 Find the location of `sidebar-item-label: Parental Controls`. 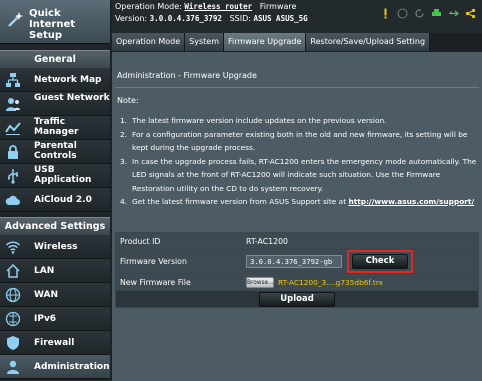

sidebar-item-label: Parental Controls is located at coordinates (55, 151).